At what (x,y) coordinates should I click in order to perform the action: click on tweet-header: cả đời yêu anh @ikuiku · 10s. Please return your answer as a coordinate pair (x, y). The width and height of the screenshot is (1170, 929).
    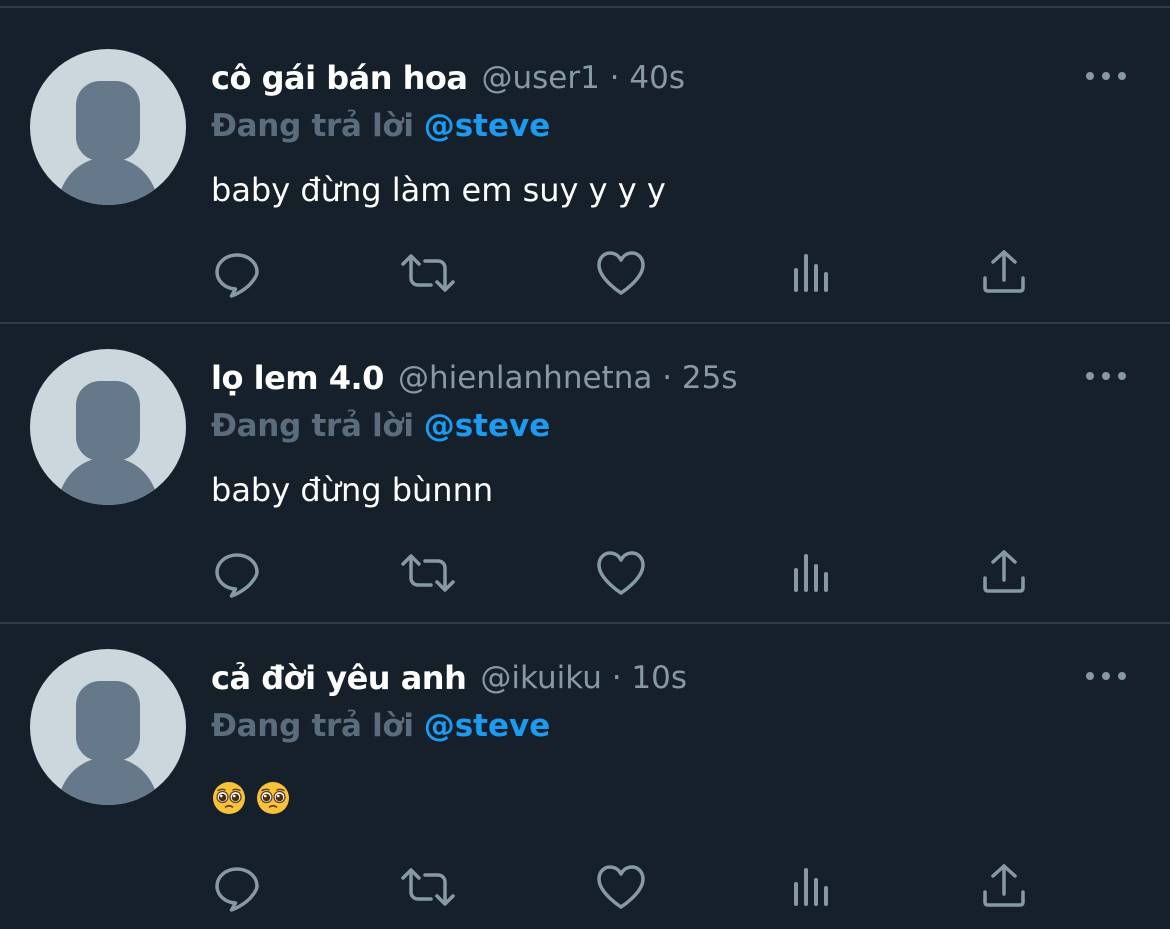
    Looking at the image, I should click on (449, 678).